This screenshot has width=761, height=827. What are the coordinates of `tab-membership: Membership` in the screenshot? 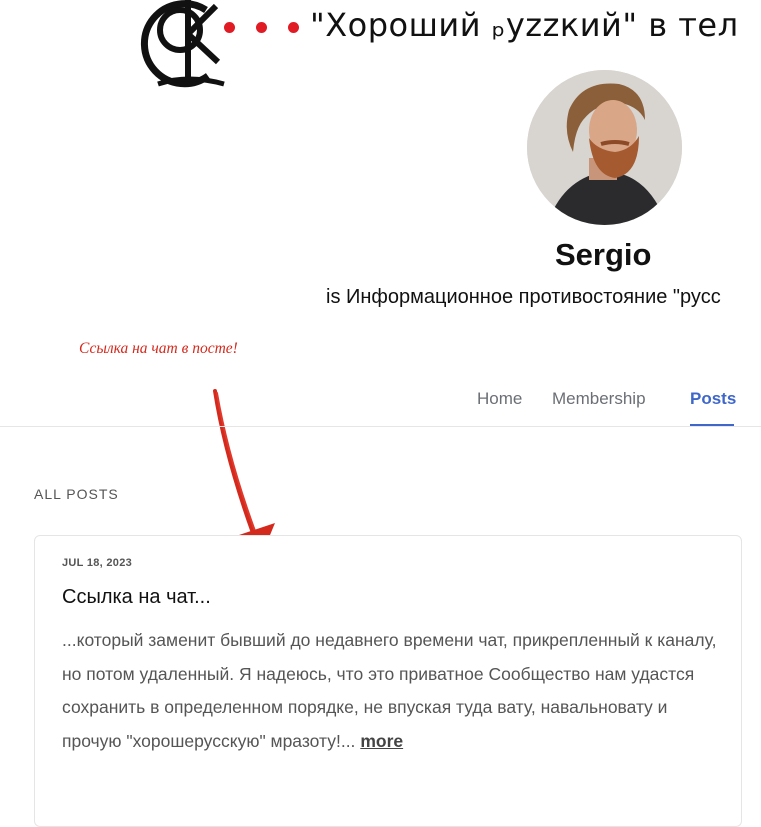 It's located at (599, 399).